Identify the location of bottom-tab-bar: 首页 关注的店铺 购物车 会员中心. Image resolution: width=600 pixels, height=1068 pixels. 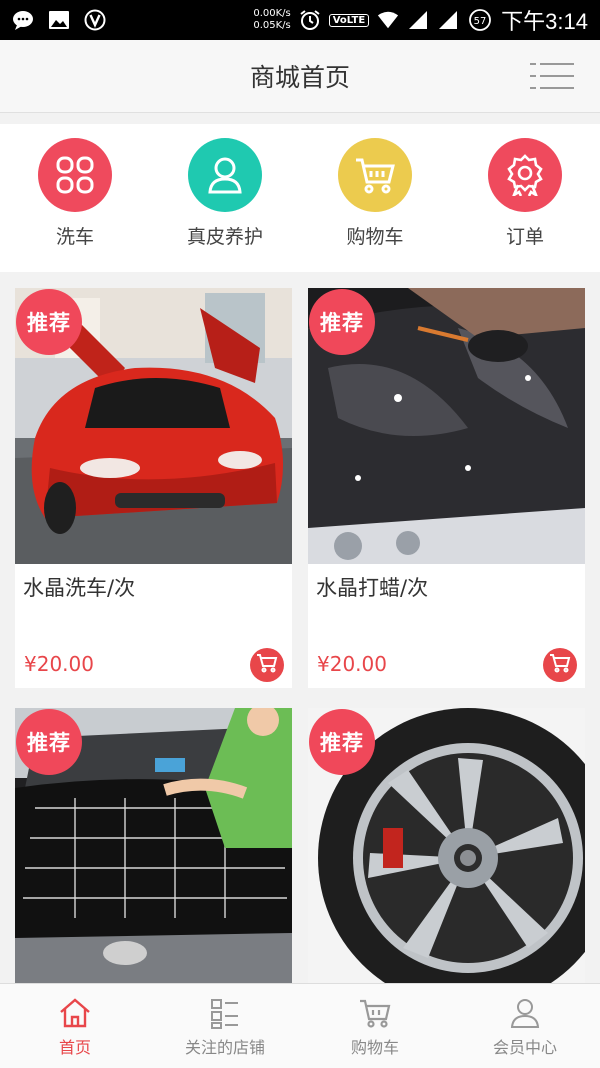
(300, 1025).